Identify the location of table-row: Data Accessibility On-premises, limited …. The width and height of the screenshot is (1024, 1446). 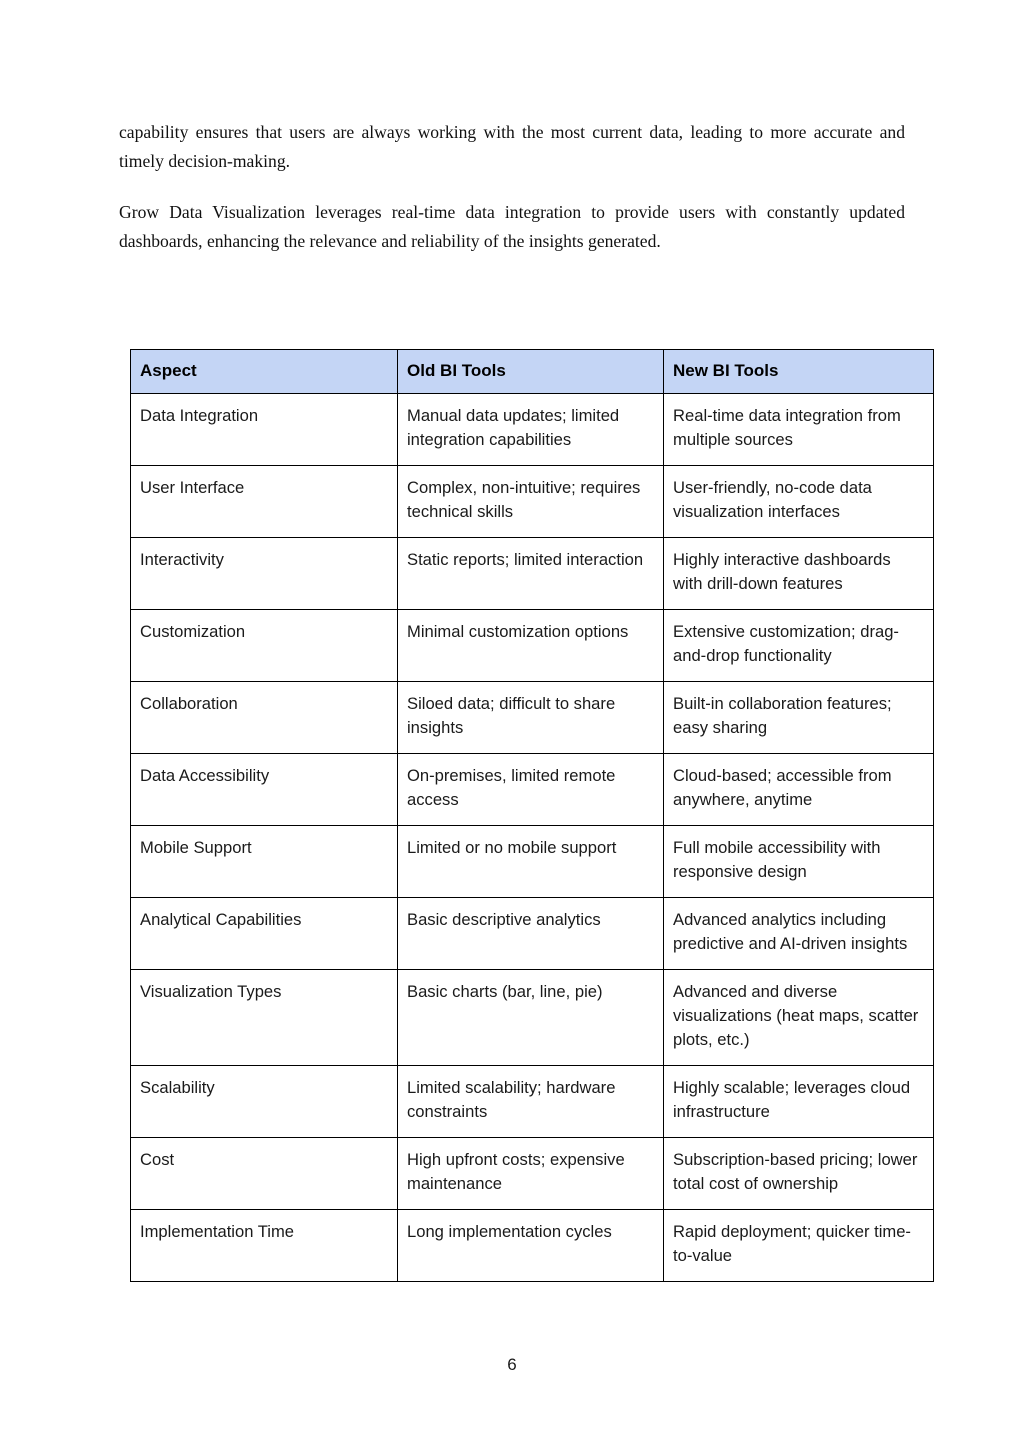
(532, 789).